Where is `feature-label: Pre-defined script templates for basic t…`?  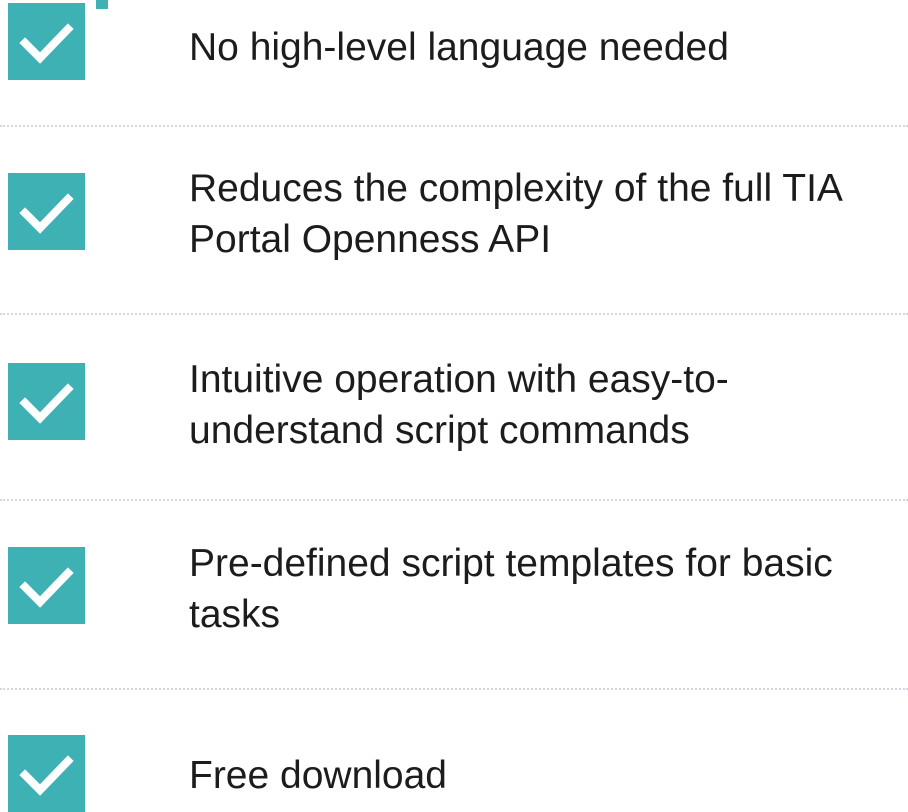 feature-label: Pre-defined script templates for basic t… is located at coordinates (511, 589).